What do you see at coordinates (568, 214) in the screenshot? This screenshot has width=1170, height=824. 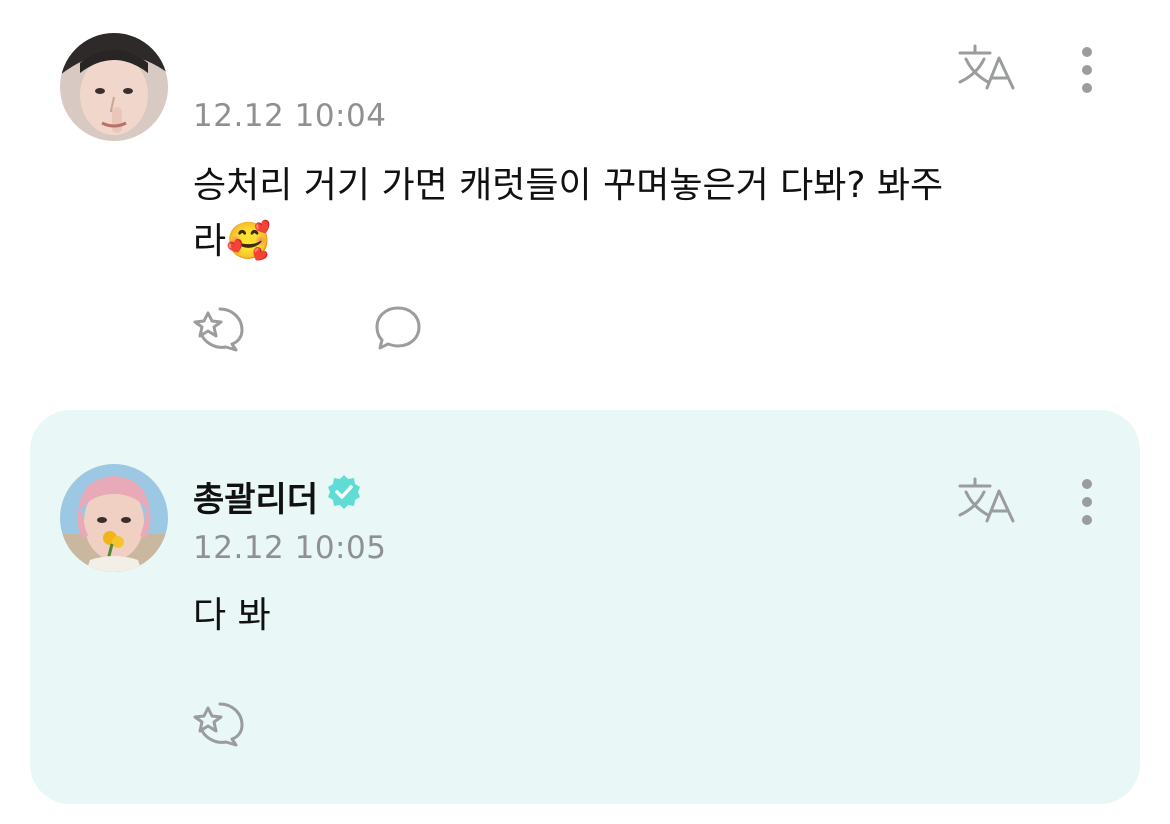 I see `comment-text: 승처리 거기 가면 캐럿들이 꾸며놓은거 다봐? 봐주 라🥰` at bounding box center [568, 214].